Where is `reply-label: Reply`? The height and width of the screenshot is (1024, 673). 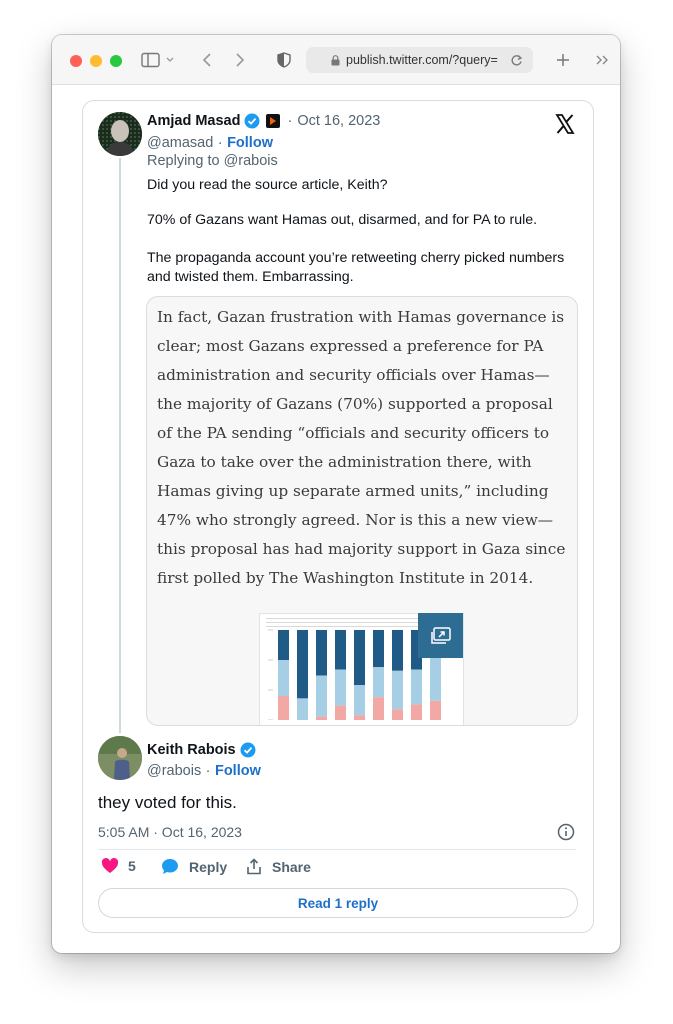
reply-label: Reply is located at coordinates (208, 866).